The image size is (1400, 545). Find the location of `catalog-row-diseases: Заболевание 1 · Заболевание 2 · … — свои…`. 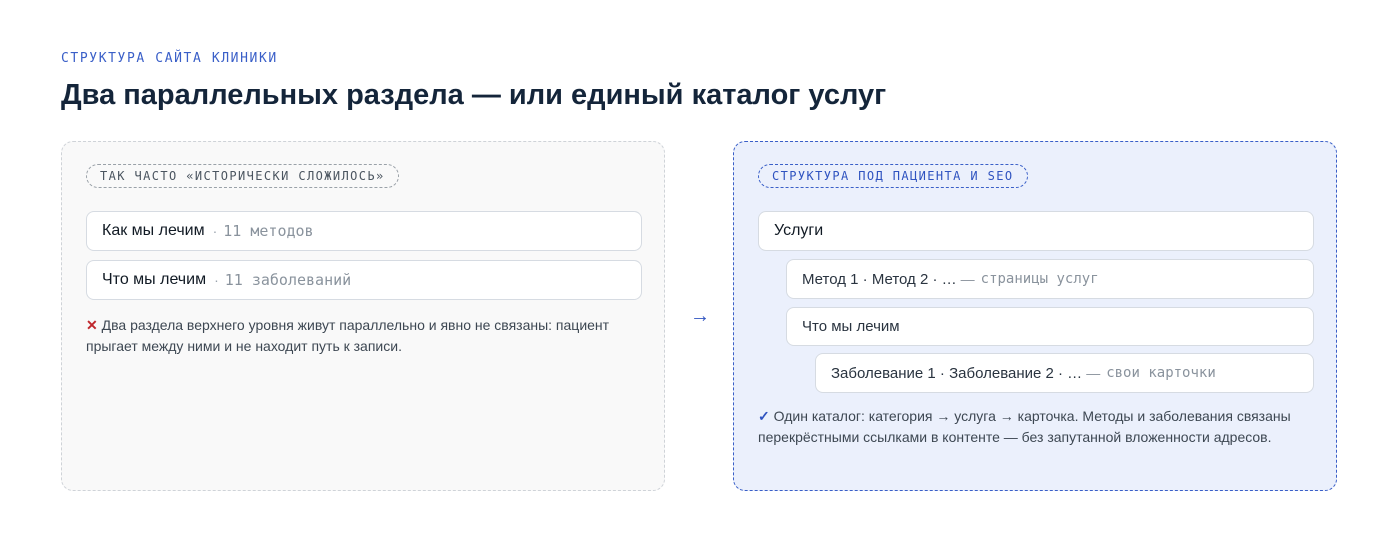

catalog-row-diseases: Заболевание 1 · Заболевание 2 · … — свои… is located at coordinates (1064, 373).